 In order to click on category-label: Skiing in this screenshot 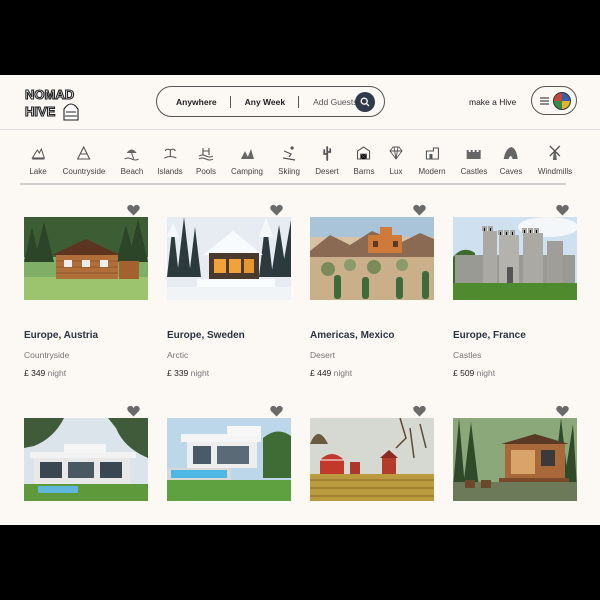, I will do `click(289, 171)`.